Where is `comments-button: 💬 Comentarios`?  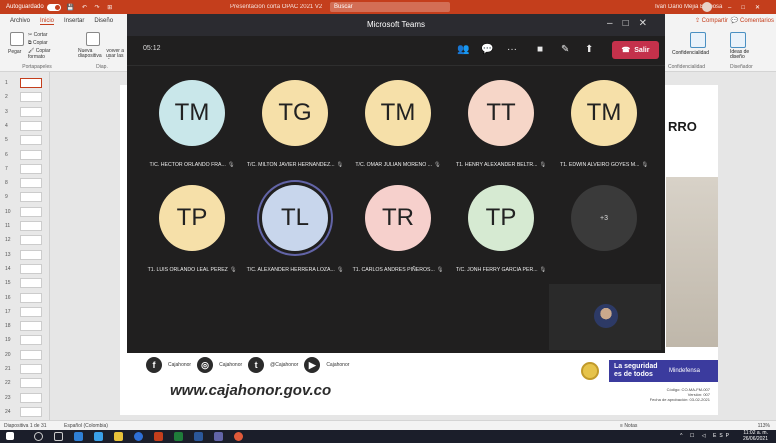
comments-button: 💬 Comentarios is located at coordinates (752, 20).